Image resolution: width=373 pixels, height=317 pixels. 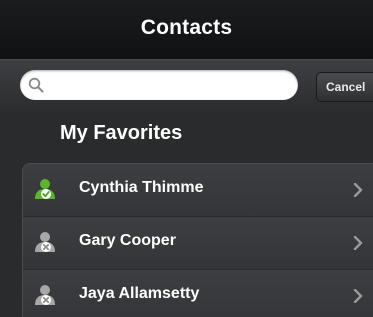 I want to click on contact-available-avatar-icon, so click(x=45, y=189).